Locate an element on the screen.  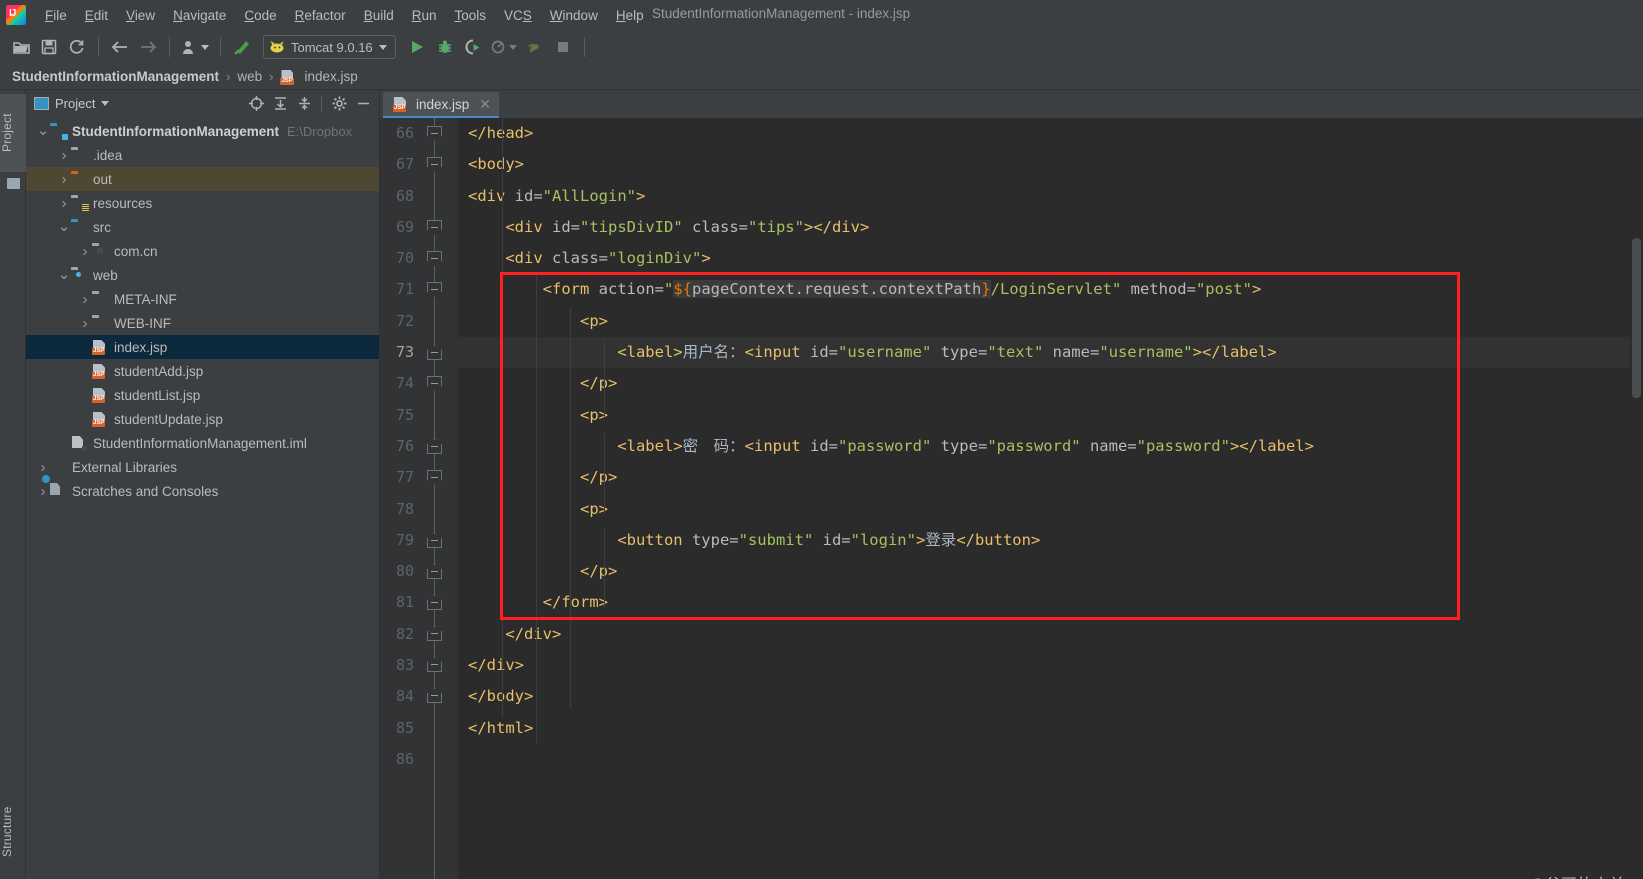
tree-node-studentadd-jsp: JSP studentAdd.jsp is located at coordinates (202, 371).